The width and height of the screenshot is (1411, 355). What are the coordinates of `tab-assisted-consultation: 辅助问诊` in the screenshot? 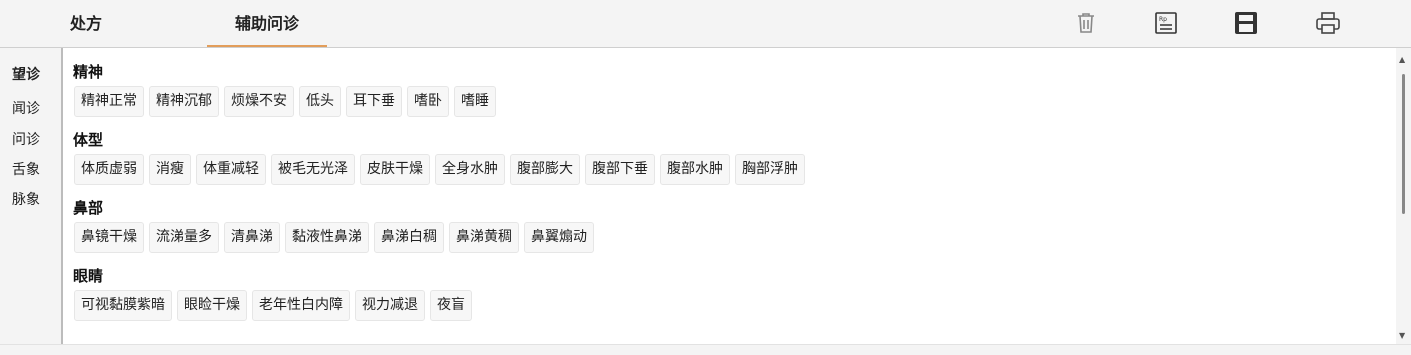 It's located at (267, 23).